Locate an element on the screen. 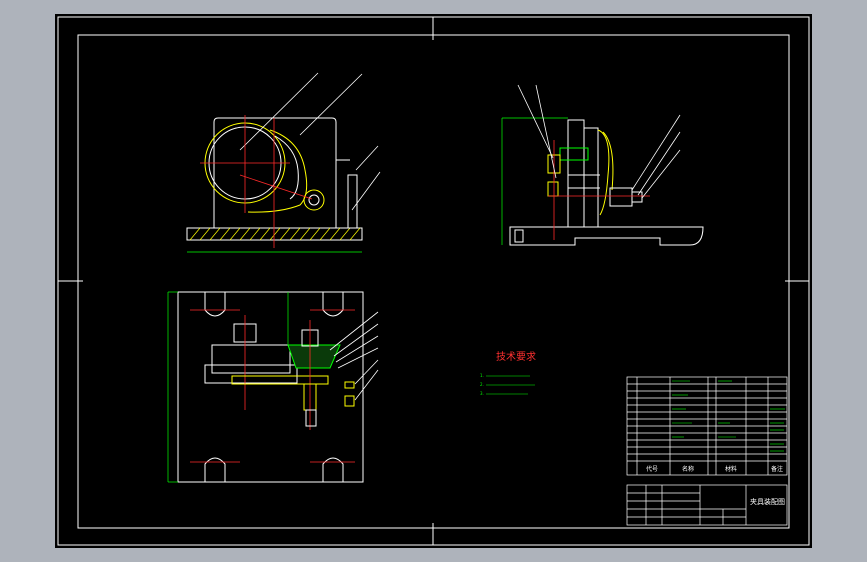 The width and height of the screenshot is (867, 562). parts-header-remark: 备注 is located at coordinates (777, 469).